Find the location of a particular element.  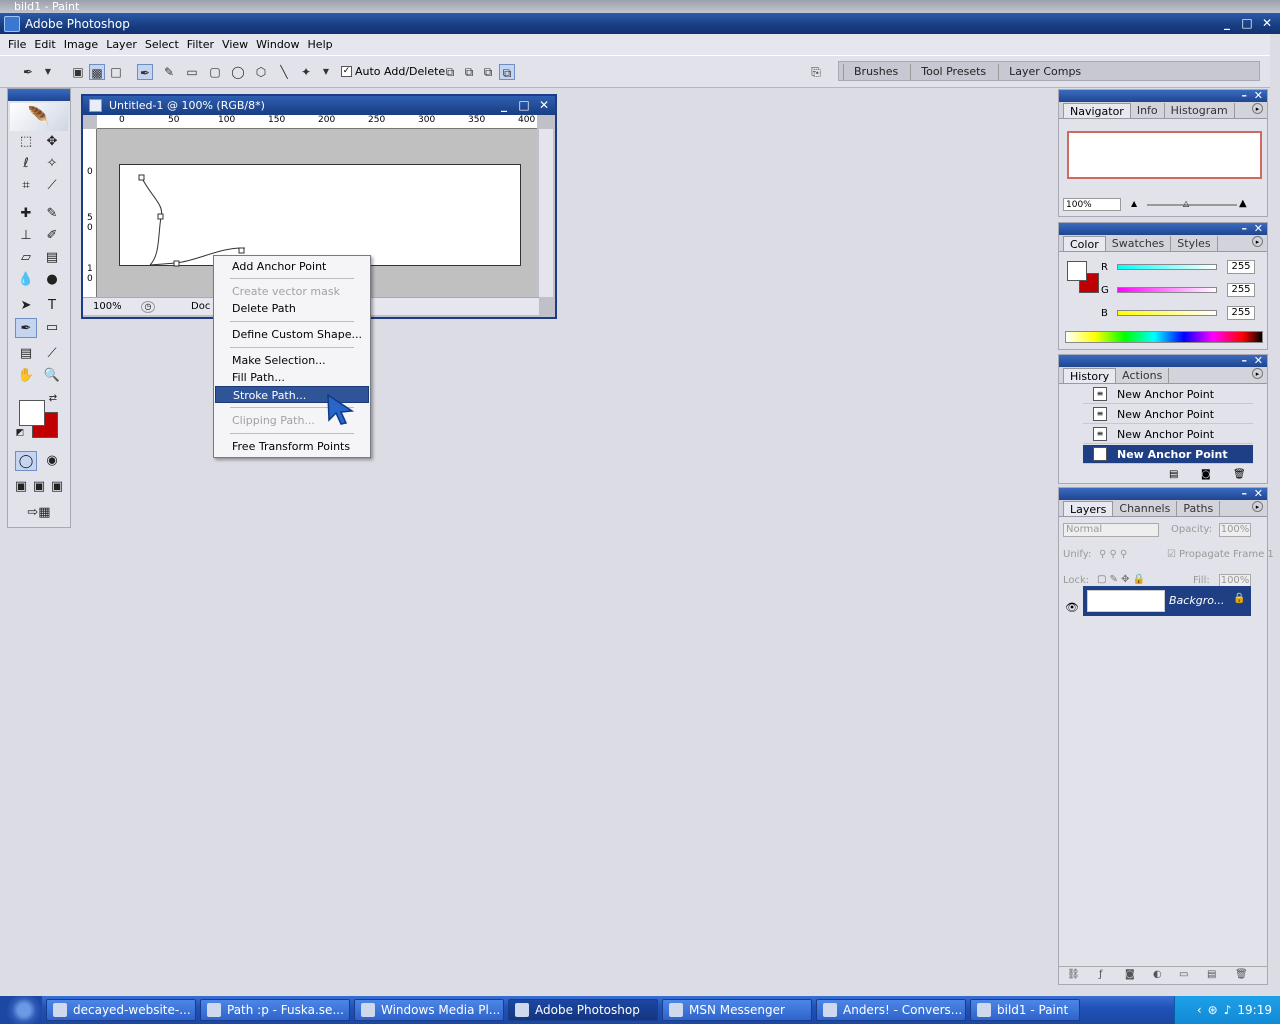

taskbar-item-active: Adobe Photoshop is located at coordinates (583, 1010).